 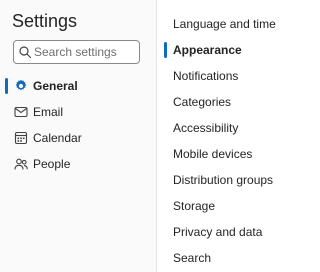 What do you see at coordinates (57, 138) in the screenshot?
I see `nav-item-label: Calendar` at bounding box center [57, 138].